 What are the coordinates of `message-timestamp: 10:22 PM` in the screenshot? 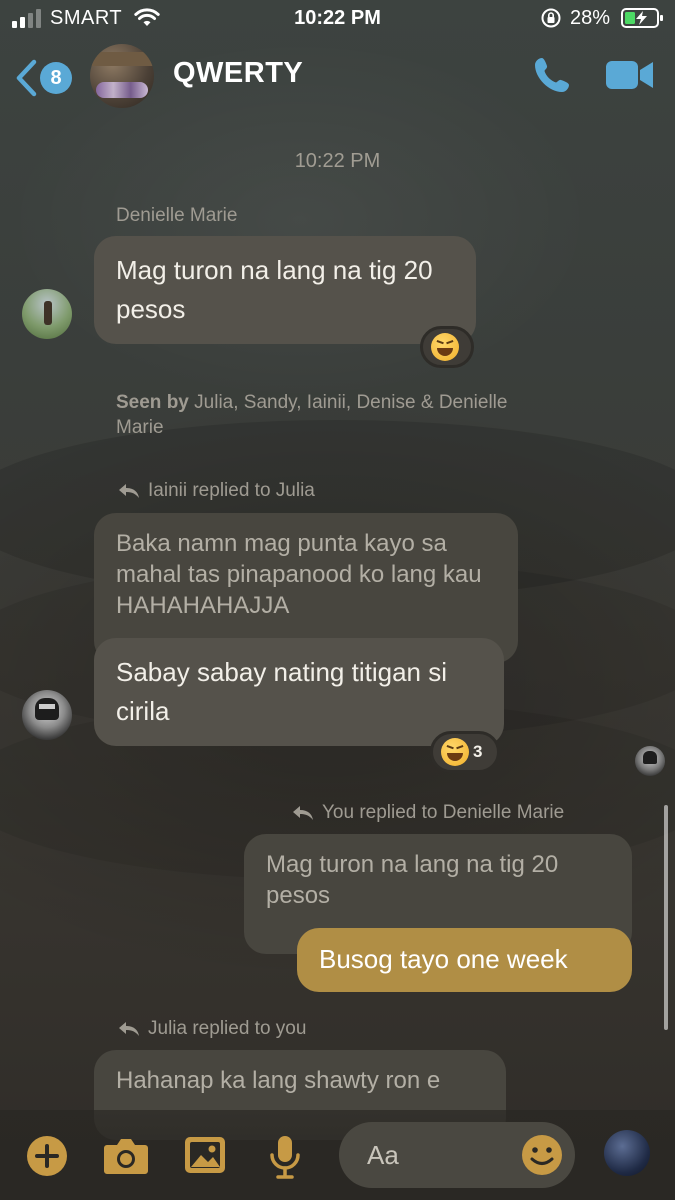 It's located at (337, 161).